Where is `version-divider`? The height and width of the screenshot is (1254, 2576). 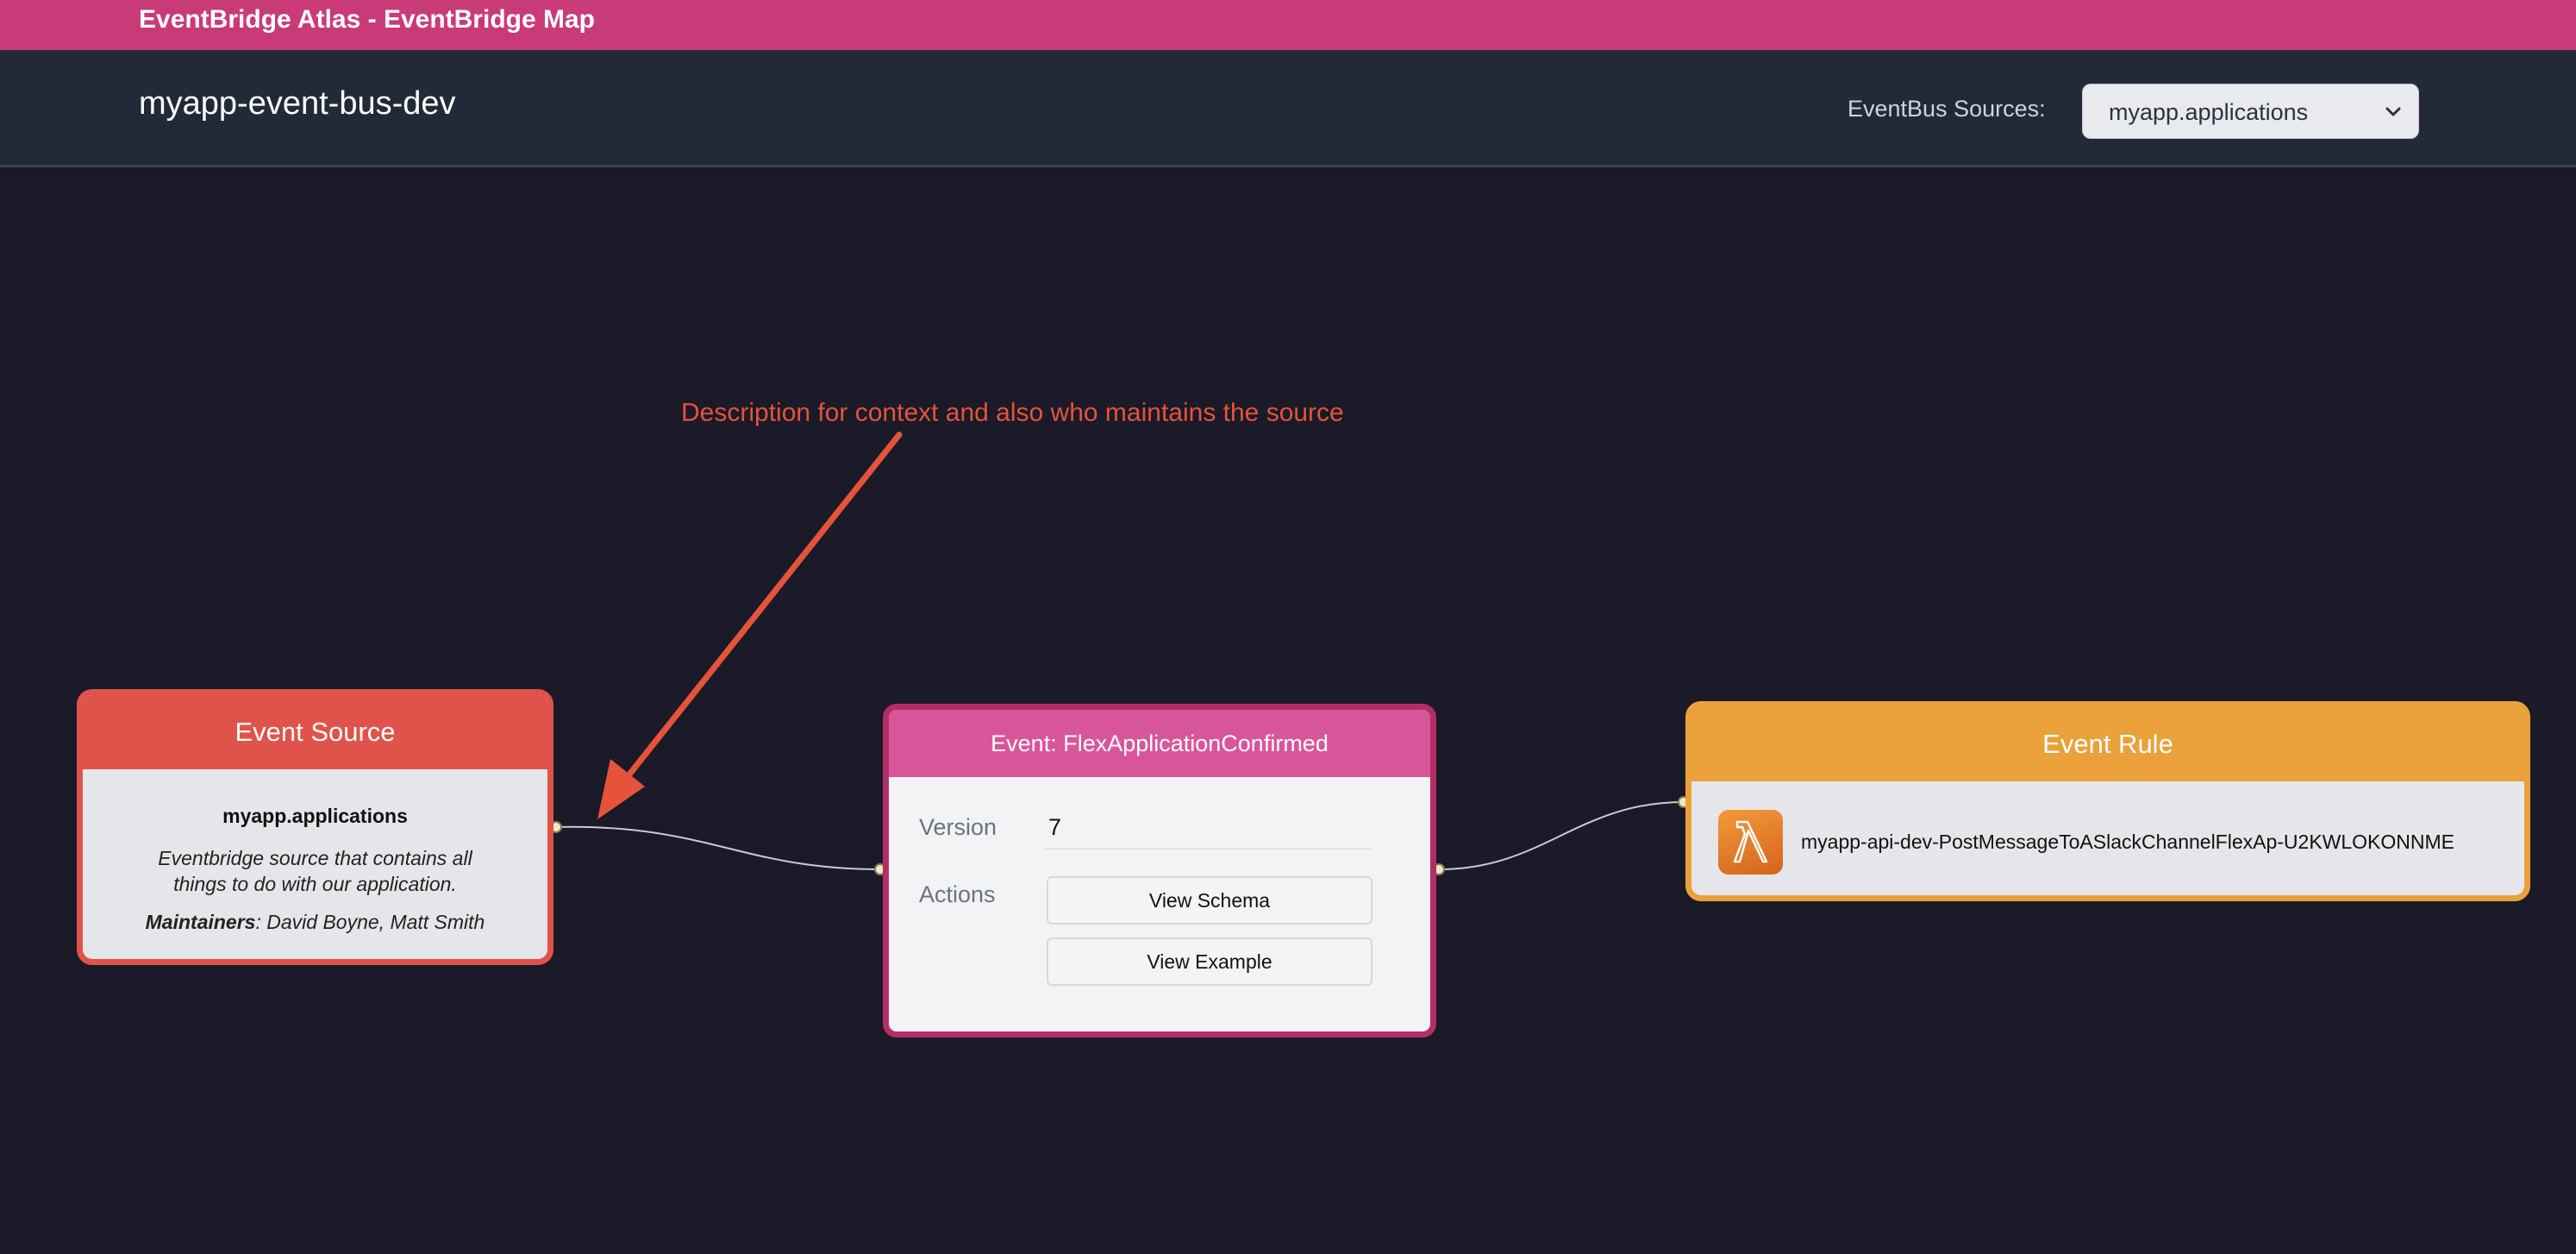 version-divider is located at coordinates (1208, 849).